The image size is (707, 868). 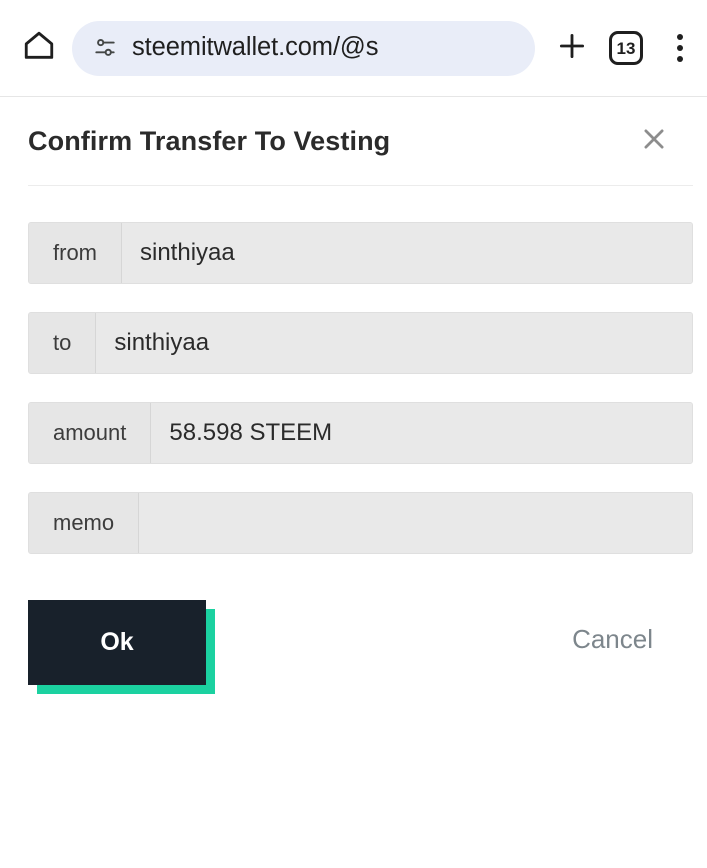 What do you see at coordinates (612, 639) in the screenshot?
I see `cancel-button: Cancel` at bounding box center [612, 639].